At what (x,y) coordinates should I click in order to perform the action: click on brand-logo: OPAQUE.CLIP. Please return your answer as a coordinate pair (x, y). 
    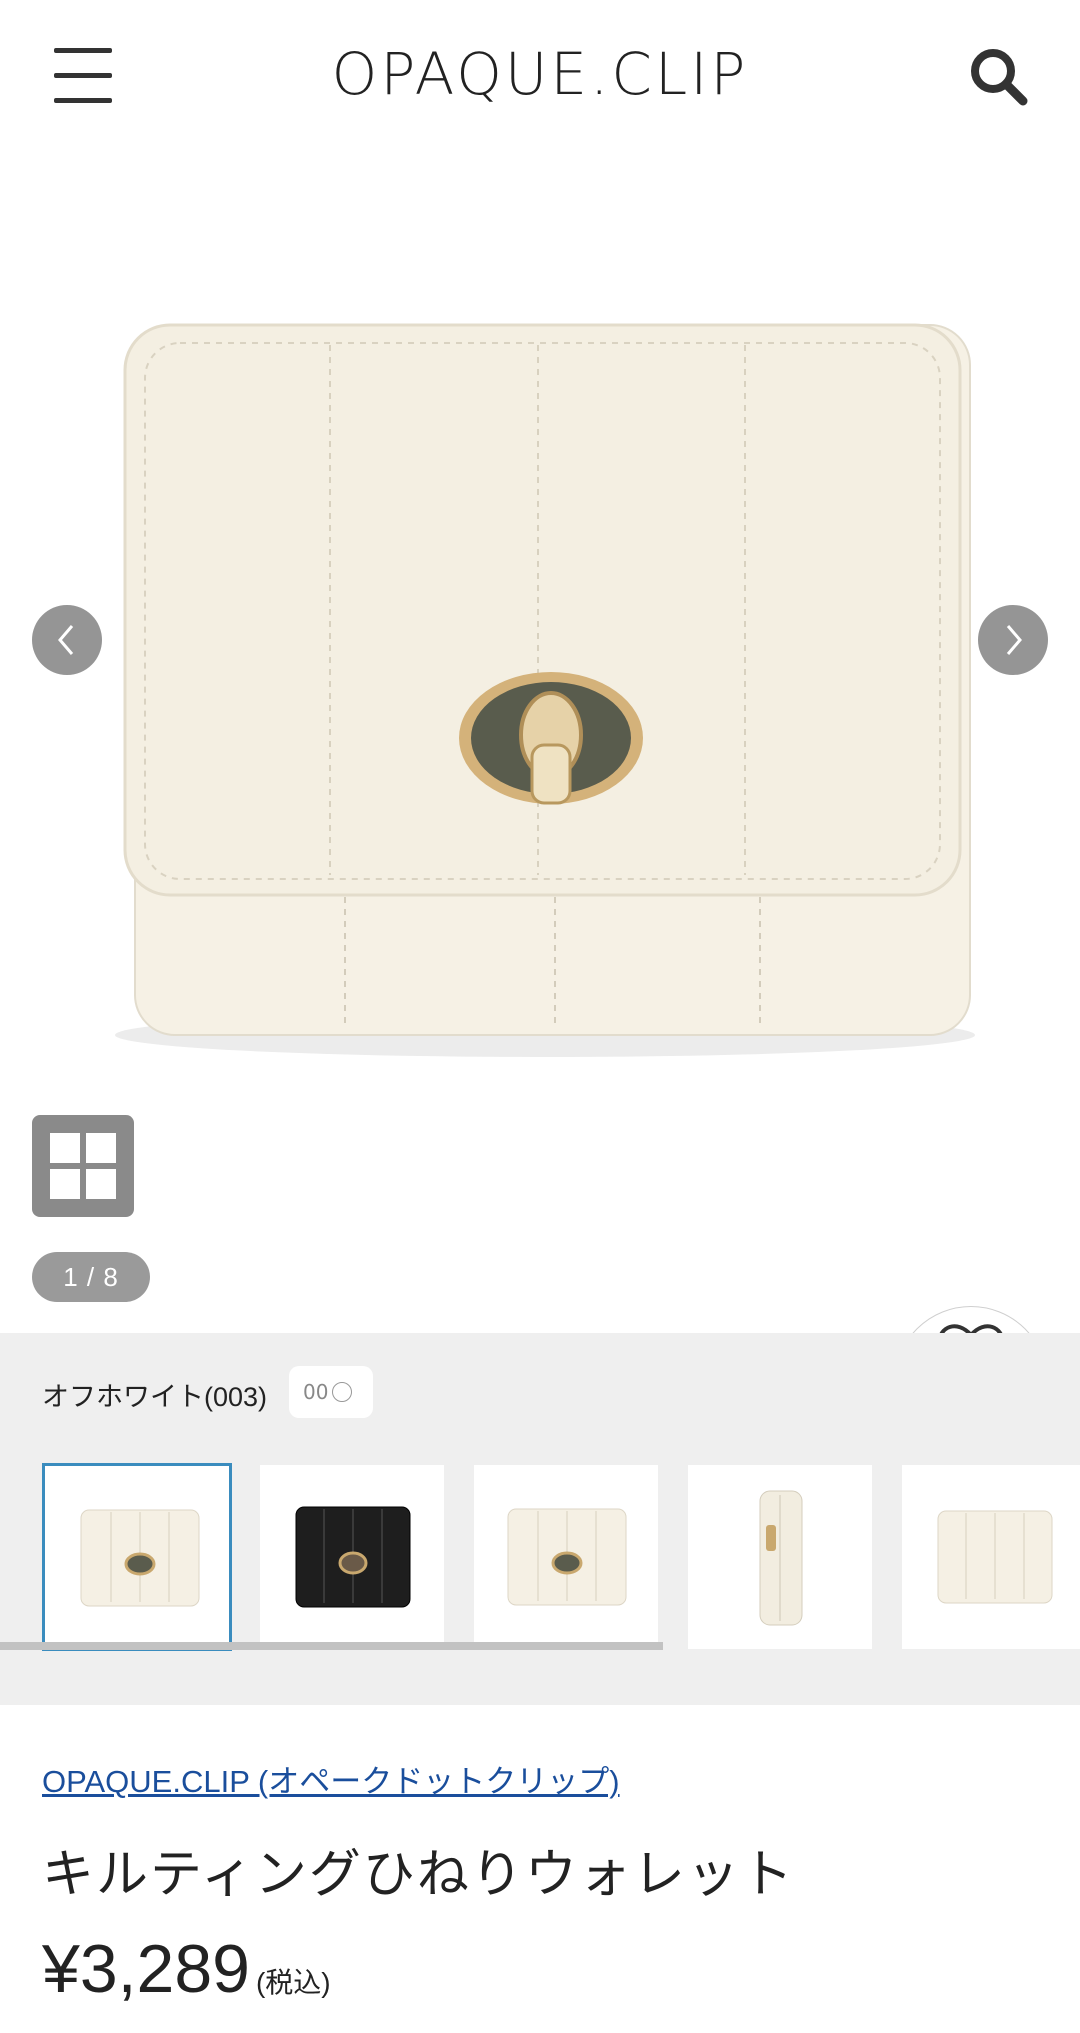
    Looking at the image, I should click on (540, 74).